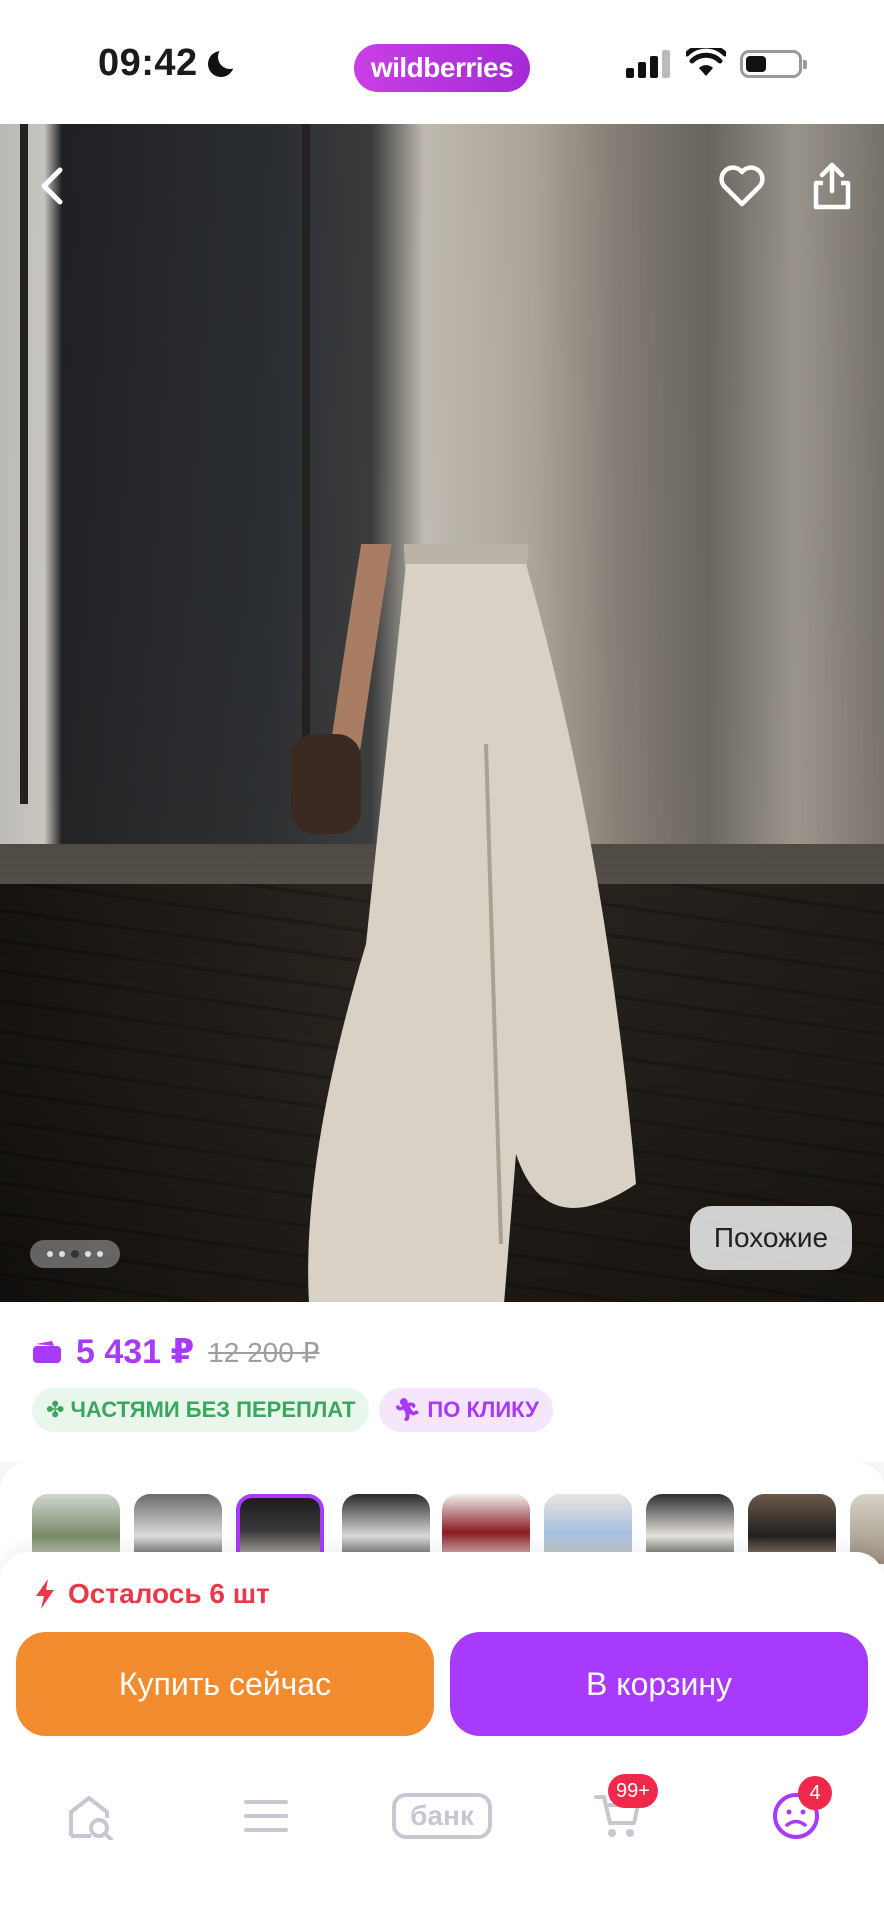 The height and width of the screenshot is (1920, 884). I want to click on stock-text: Осталось 6 шт, so click(169, 1593).